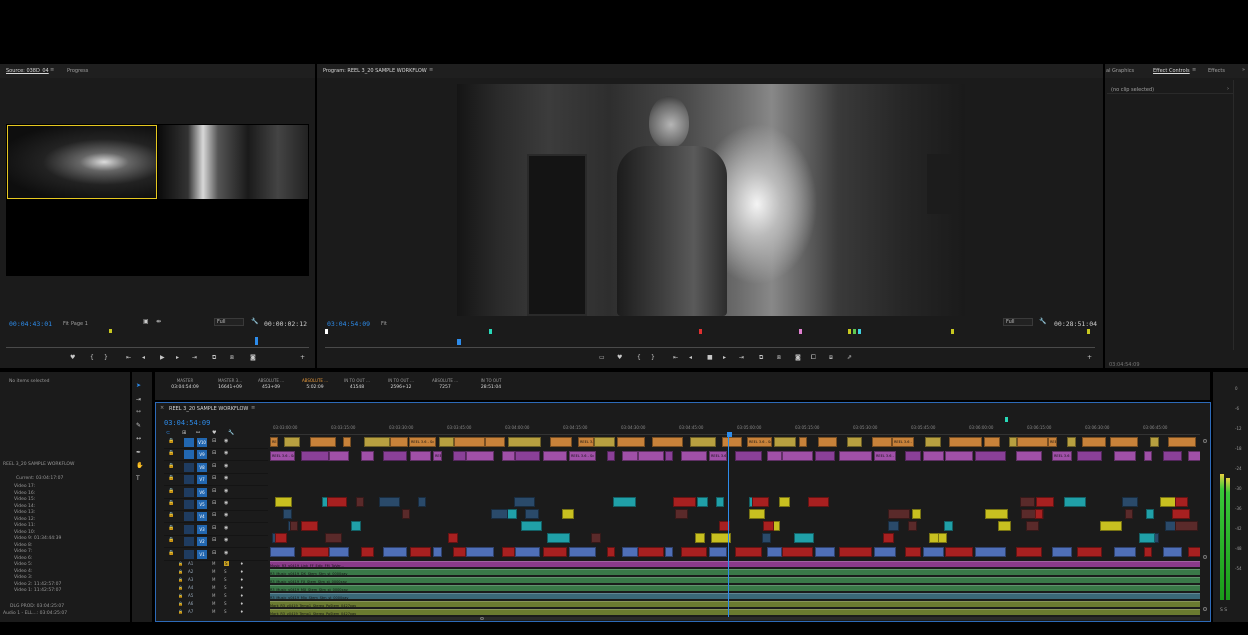 This screenshot has height=635, width=1248. Describe the element at coordinates (128, 358) in the screenshot. I see `go-to-in-icon: ⇤` at that location.